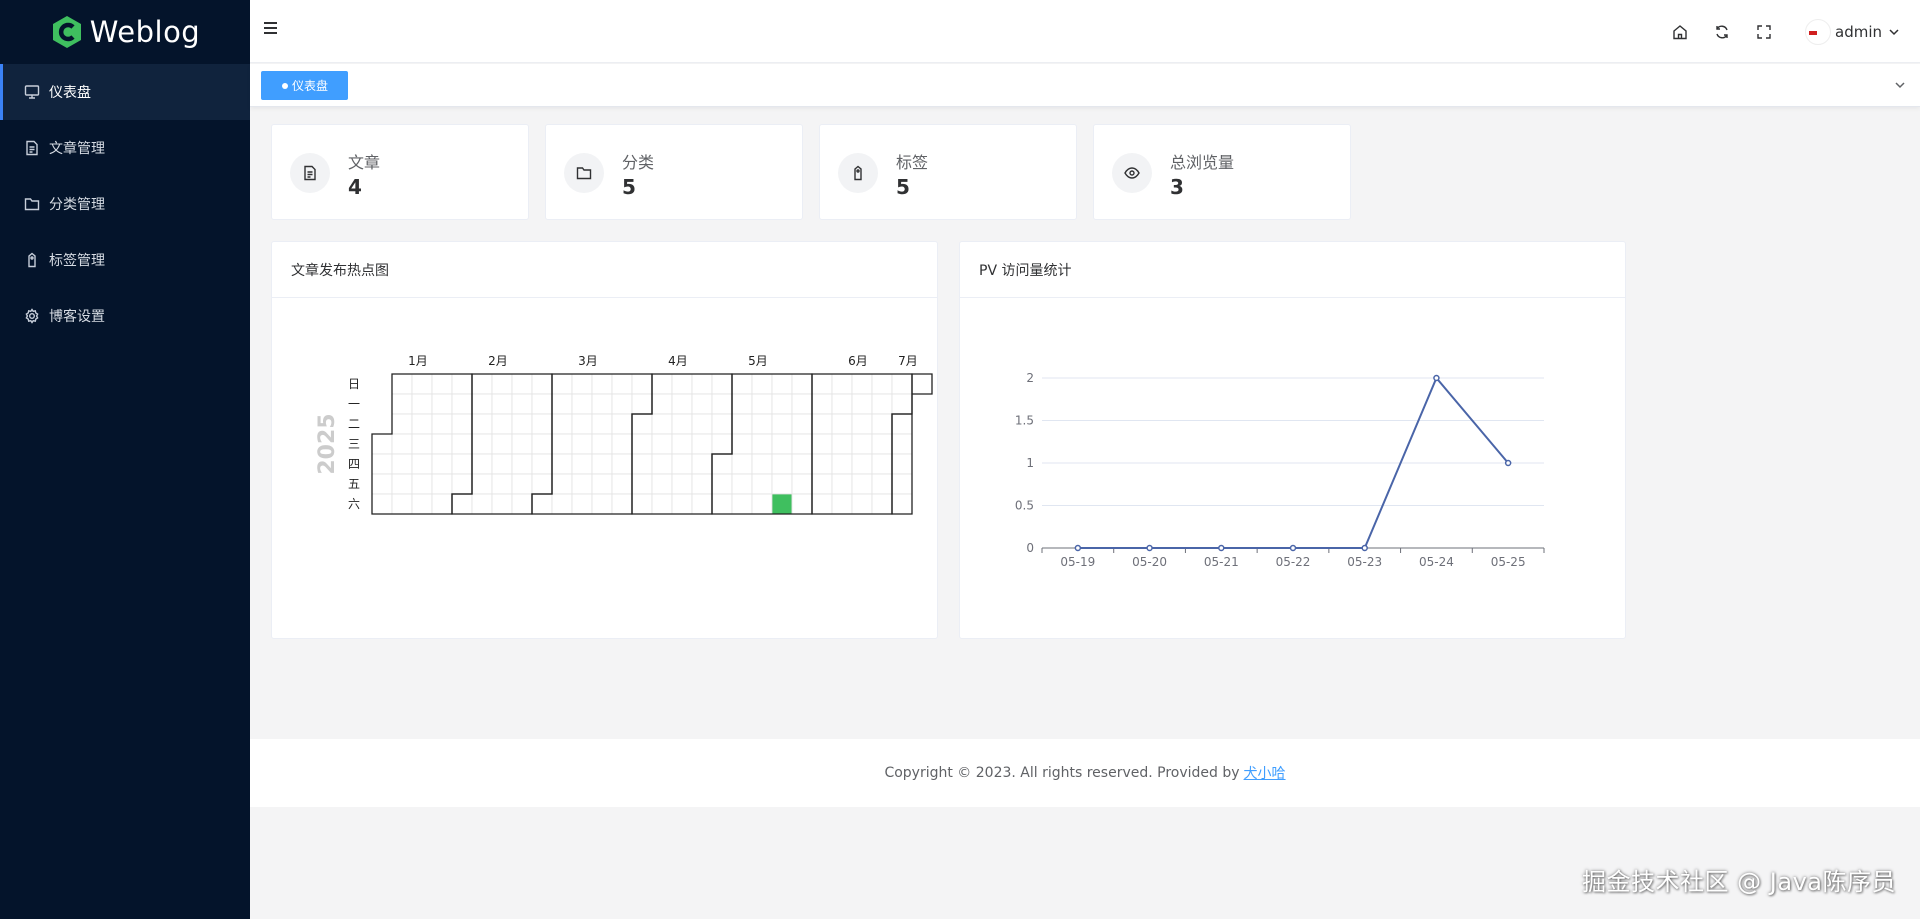 The height and width of the screenshot is (919, 1920). What do you see at coordinates (125, 260) in the screenshot?
I see `sidebar-item-tags: 标签管理` at bounding box center [125, 260].